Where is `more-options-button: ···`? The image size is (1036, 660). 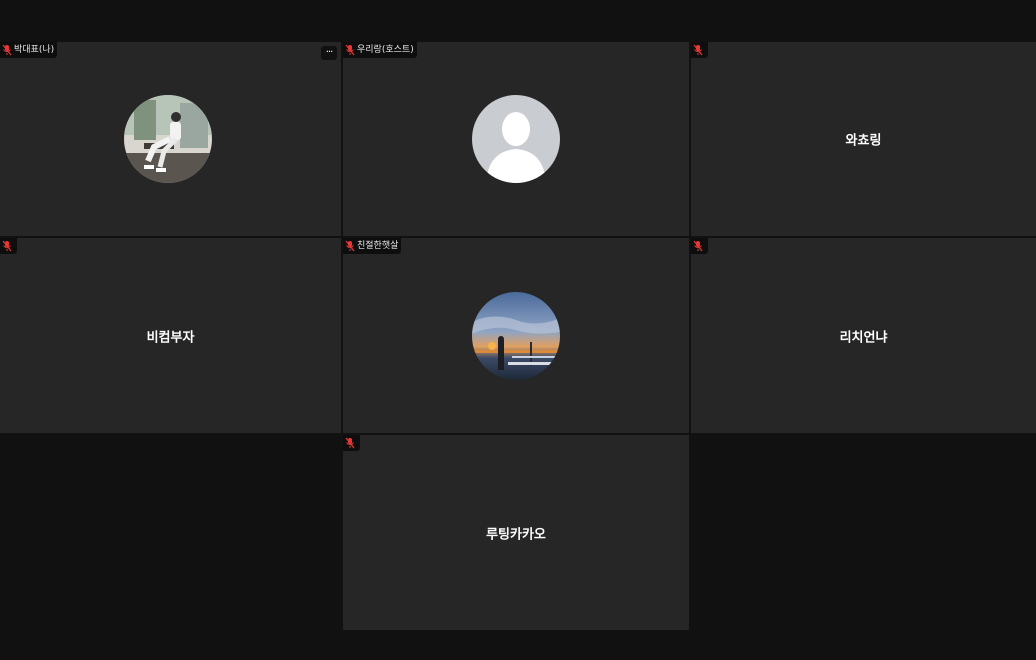
more-options-button: ··· is located at coordinates (329, 53).